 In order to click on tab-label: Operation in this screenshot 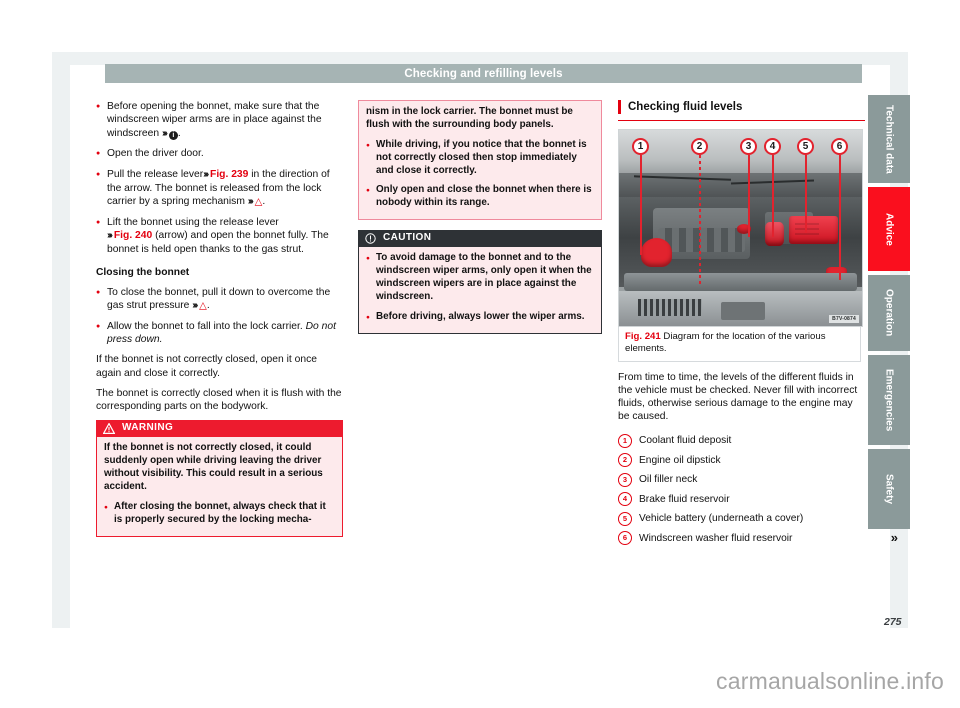, I will do `click(889, 313)`.